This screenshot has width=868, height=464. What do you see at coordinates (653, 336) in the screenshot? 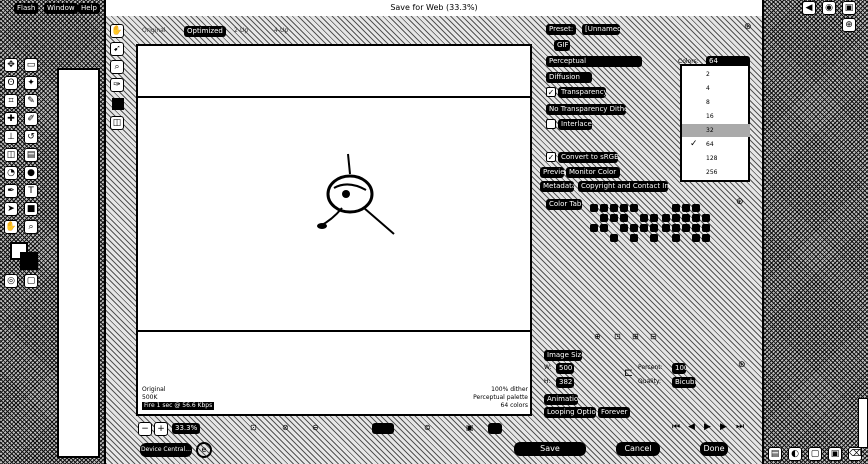
I see `delete-color-icon: ⊟` at bounding box center [653, 336].